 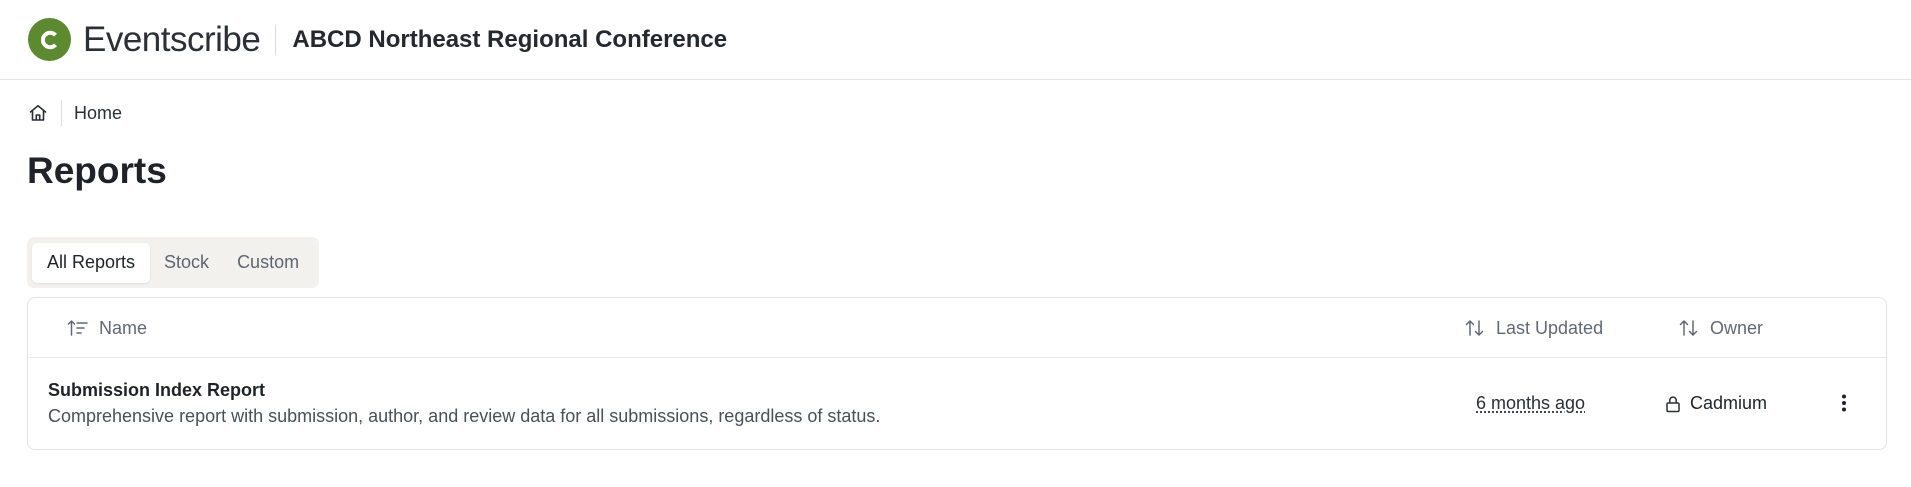 I want to click on eventscribe-logo-icon, so click(x=49, y=39).